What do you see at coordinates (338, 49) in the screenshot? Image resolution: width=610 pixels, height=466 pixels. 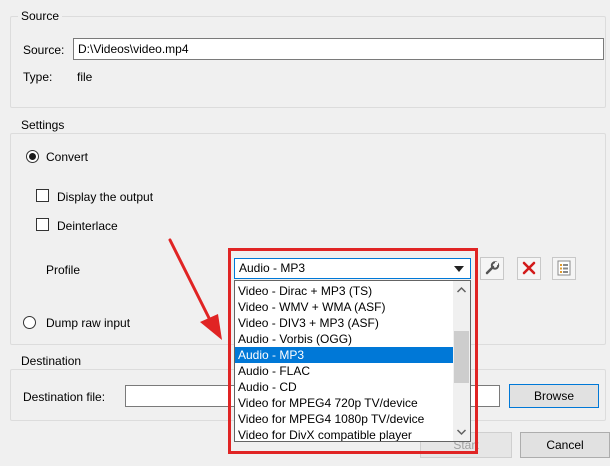 I see `source-path-field: D:\Videos\video.mp4` at bounding box center [338, 49].